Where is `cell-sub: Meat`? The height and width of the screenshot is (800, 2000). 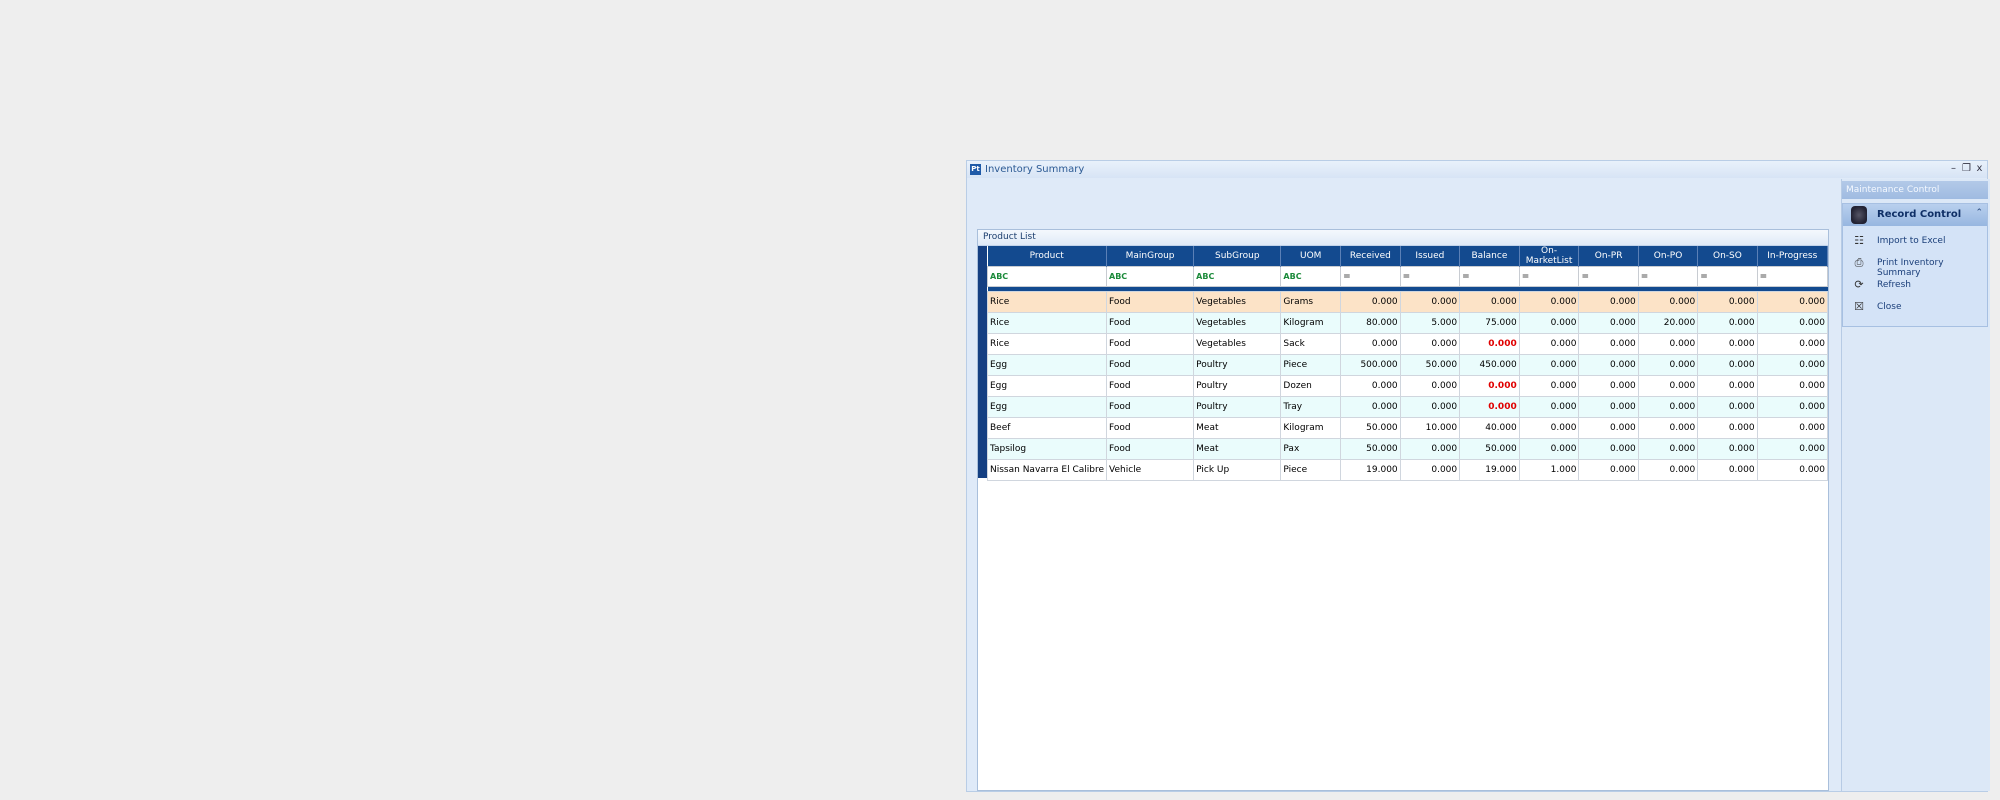
cell-sub: Meat is located at coordinates (1237, 428).